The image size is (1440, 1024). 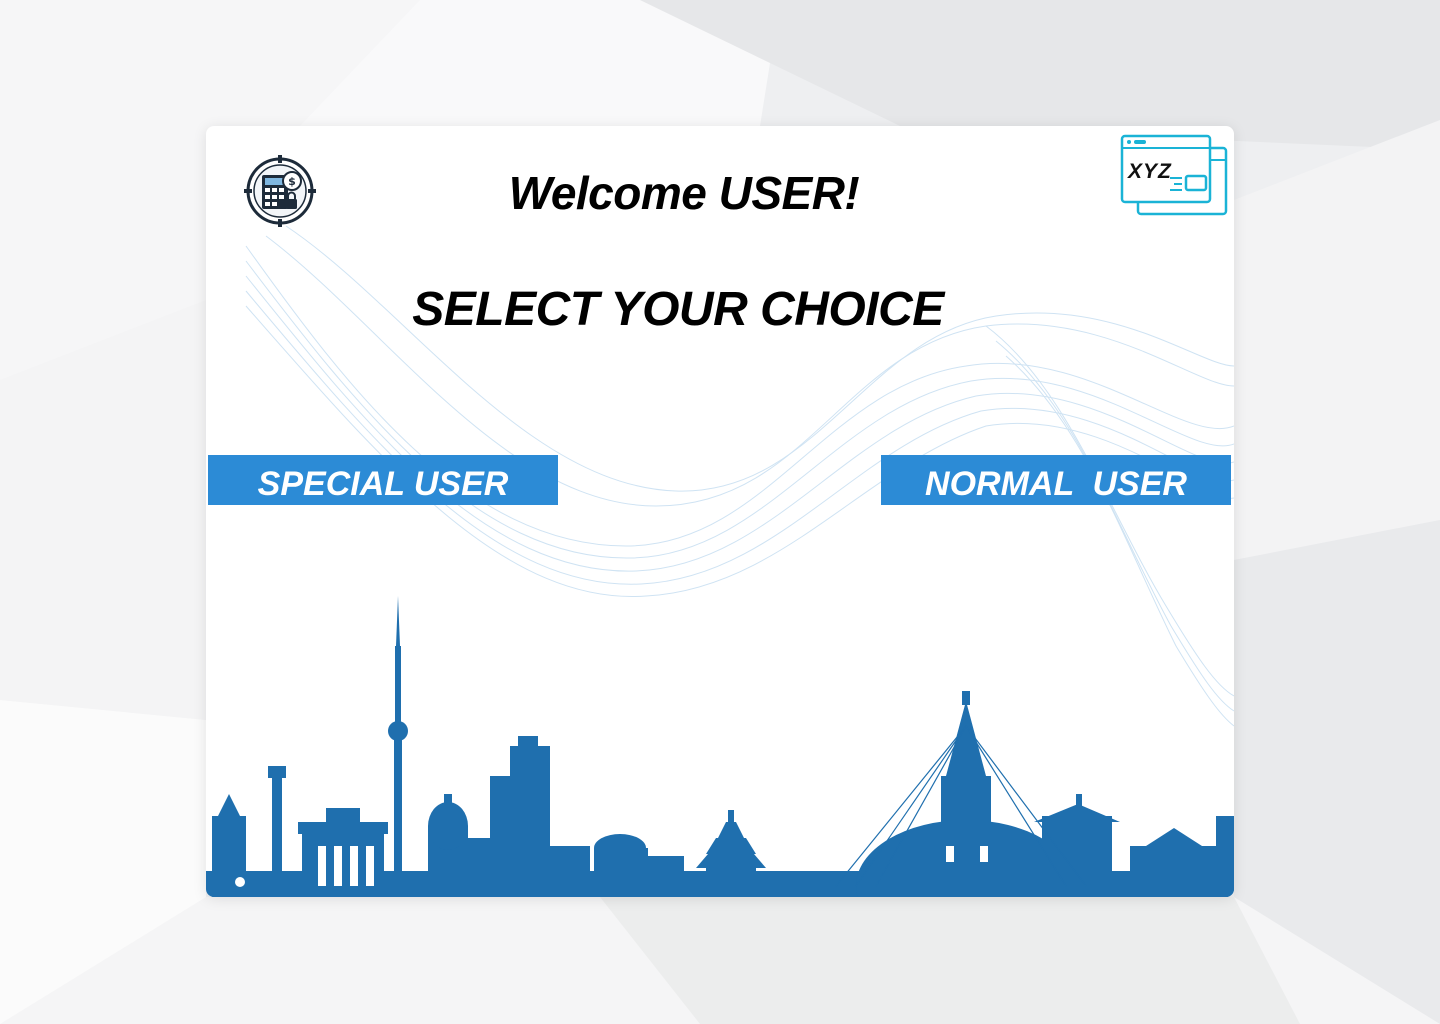 What do you see at coordinates (678, 309) in the screenshot?
I see `select-choice-heading: SELECT YOUR CHOICE` at bounding box center [678, 309].